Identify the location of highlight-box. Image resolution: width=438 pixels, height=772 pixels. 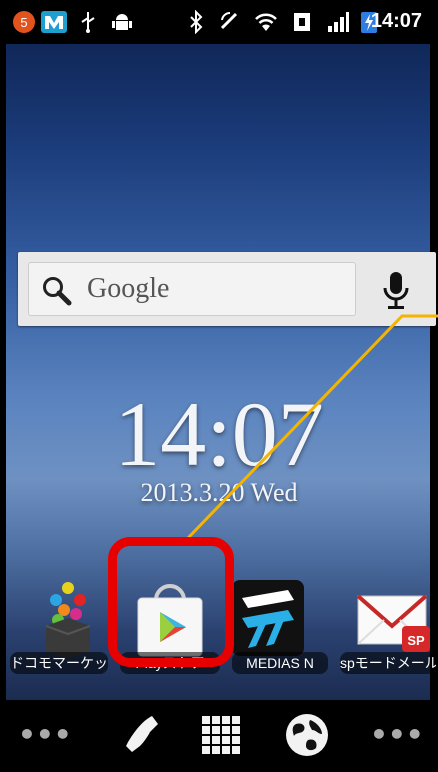
(171, 602).